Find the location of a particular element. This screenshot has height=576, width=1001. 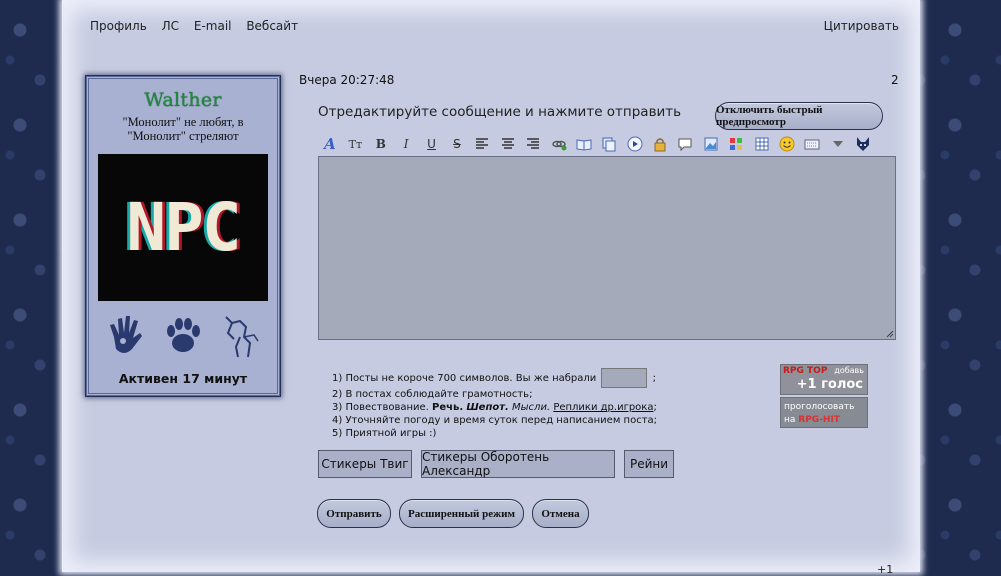

font-icon: A is located at coordinates (330, 144).